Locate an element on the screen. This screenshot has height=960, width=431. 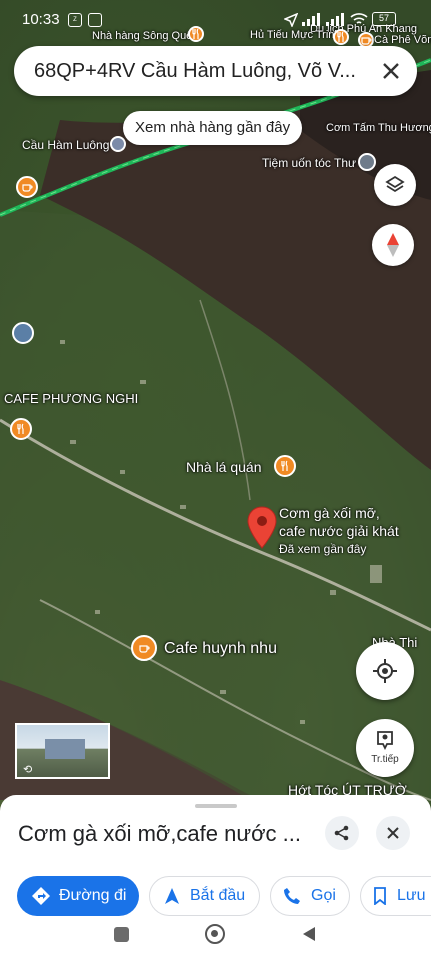
save-button: Lưu is located at coordinates (395, 896).